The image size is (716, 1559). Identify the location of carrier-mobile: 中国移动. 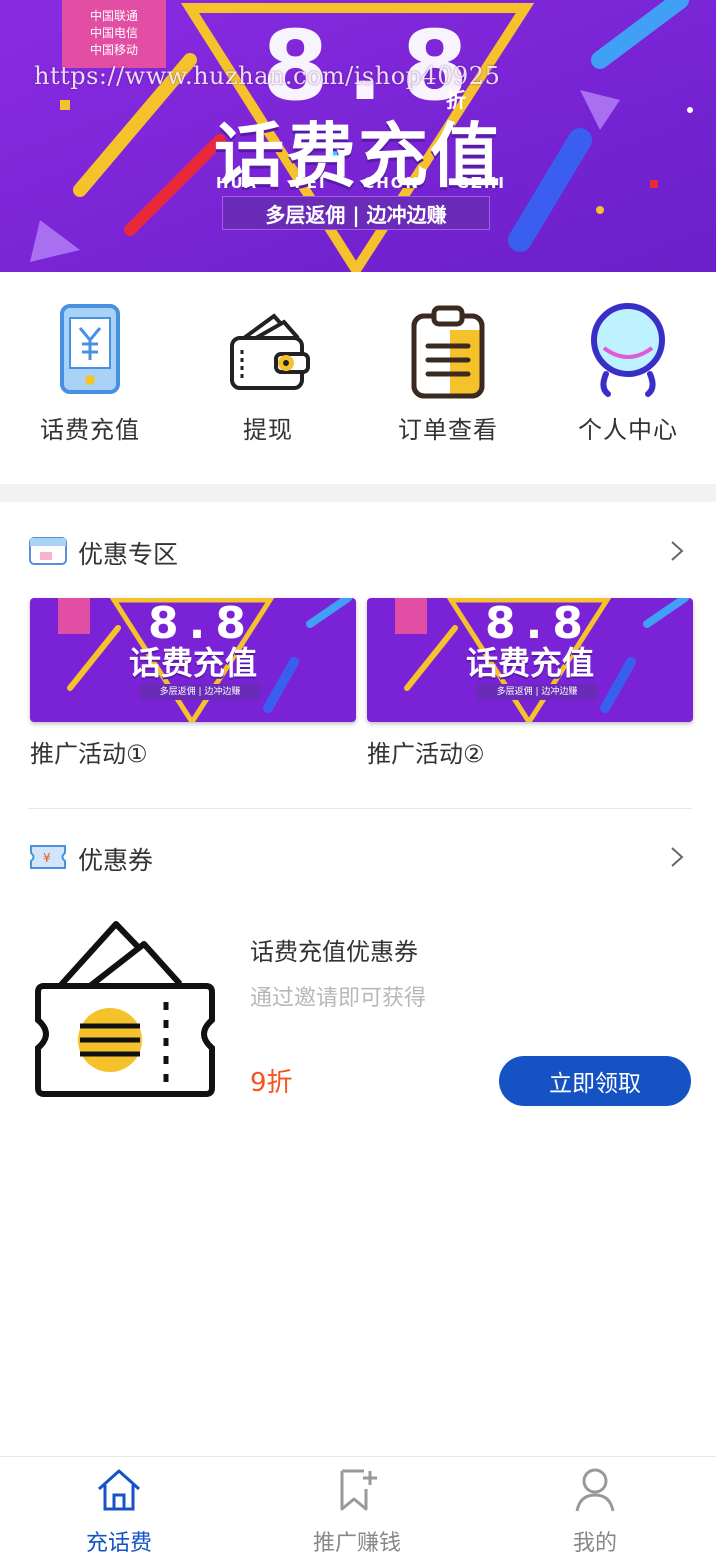
(113, 50).